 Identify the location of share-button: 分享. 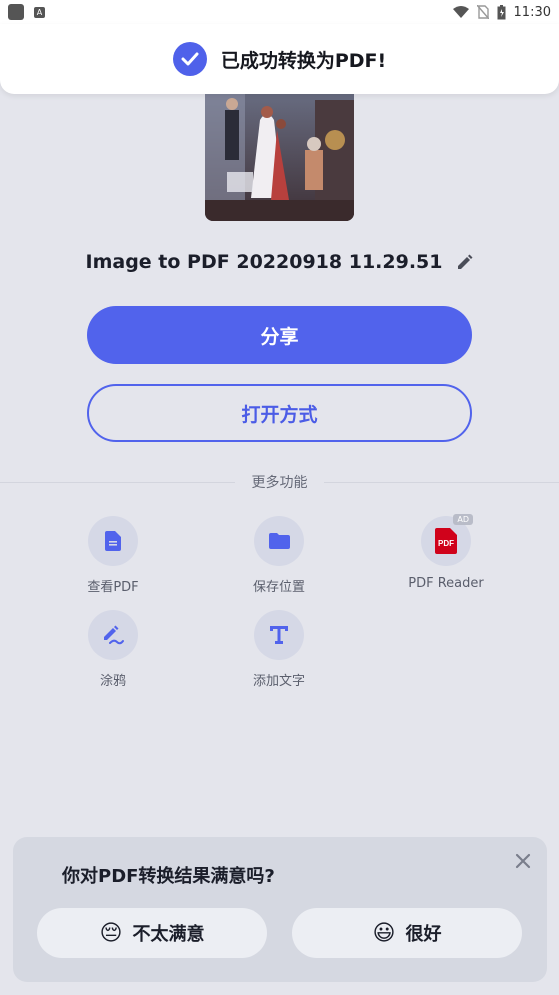
(279, 335).